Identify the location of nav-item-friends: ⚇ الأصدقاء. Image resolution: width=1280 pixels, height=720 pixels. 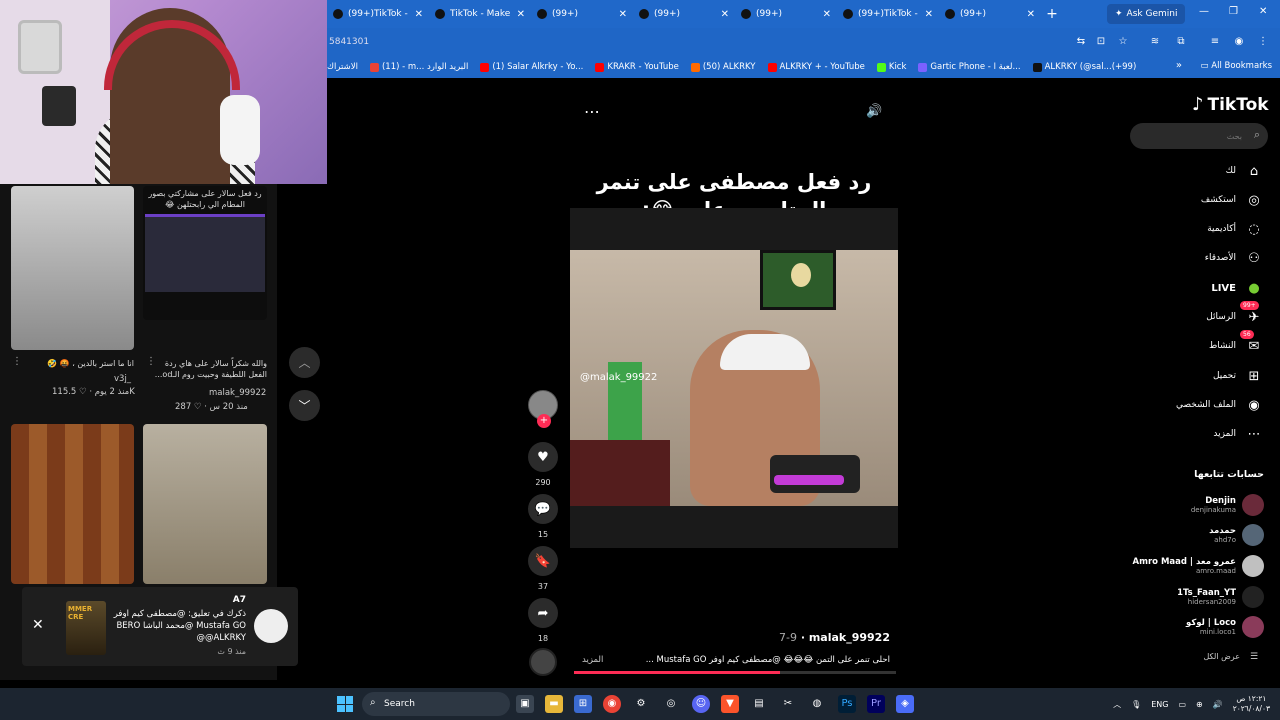
(1234, 258).